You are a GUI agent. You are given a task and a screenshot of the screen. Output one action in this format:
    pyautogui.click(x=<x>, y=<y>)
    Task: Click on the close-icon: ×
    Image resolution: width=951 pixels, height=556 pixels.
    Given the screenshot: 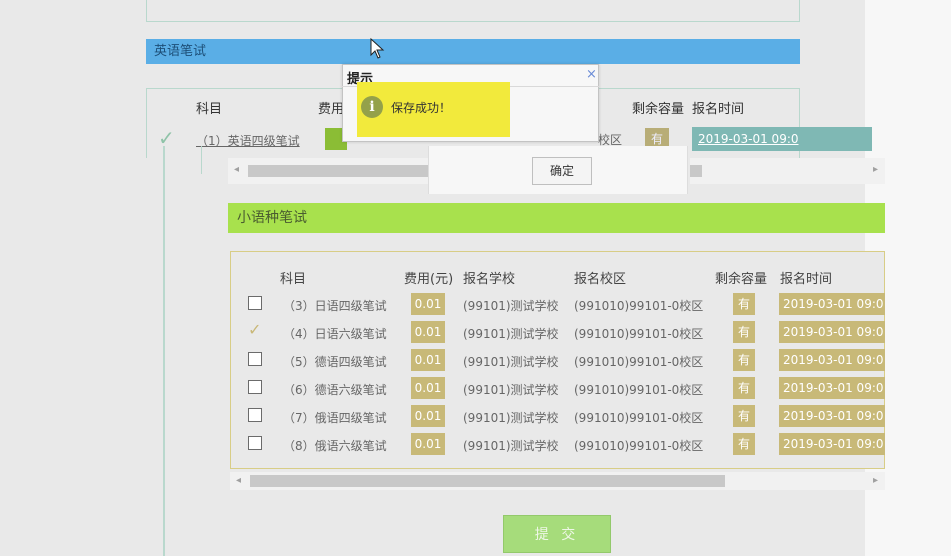 What is the action you would take?
    pyautogui.click(x=591, y=74)
    